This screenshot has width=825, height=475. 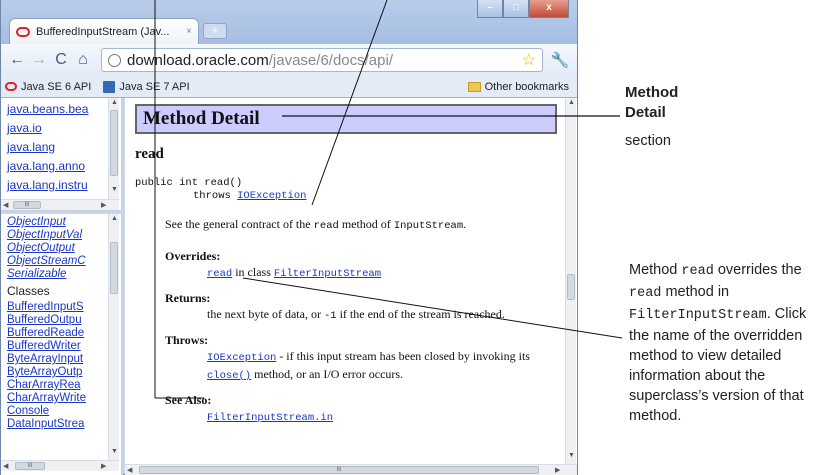 I want to click on annotation-text: the, so click(x=791, y=270).